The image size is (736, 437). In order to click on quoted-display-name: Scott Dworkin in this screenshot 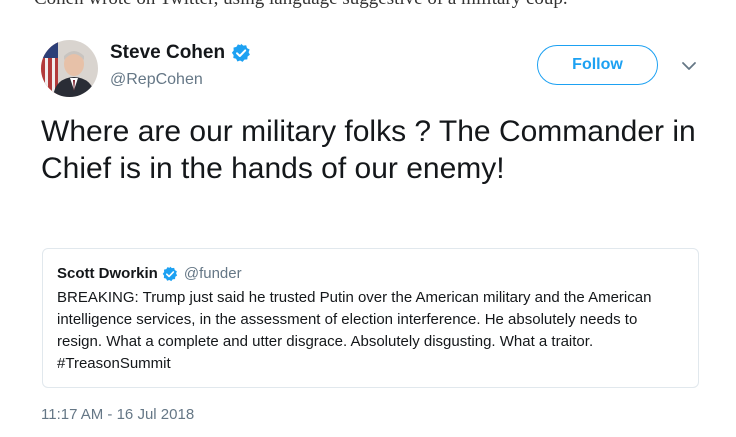, I will do `click(107, 273)`.